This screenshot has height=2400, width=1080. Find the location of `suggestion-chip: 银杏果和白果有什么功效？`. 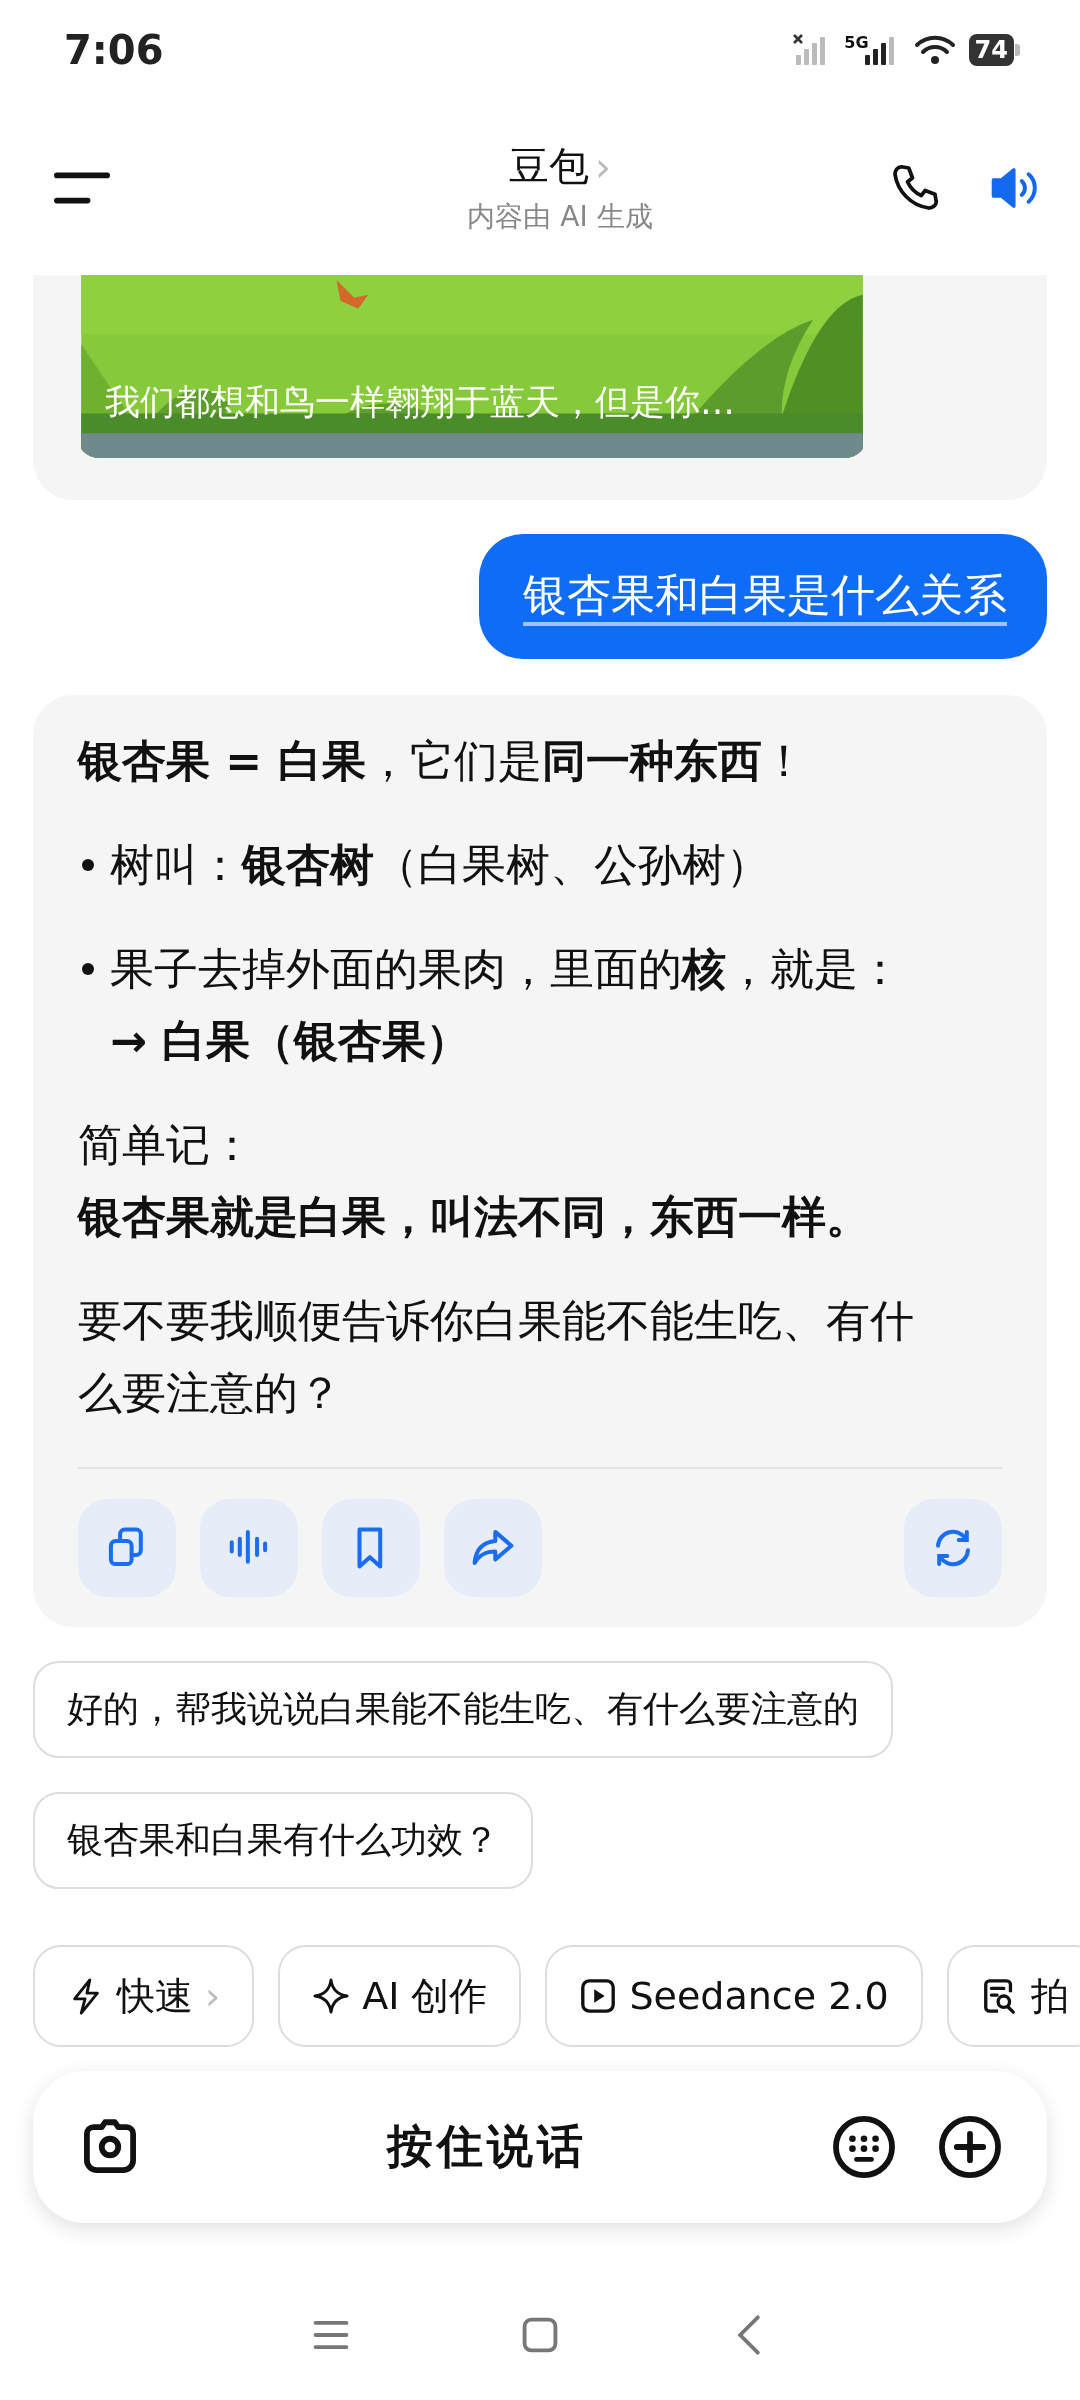

suggestion-chip: 银杏果和白果有什么功效？ is located at coordinates (283, 1840).